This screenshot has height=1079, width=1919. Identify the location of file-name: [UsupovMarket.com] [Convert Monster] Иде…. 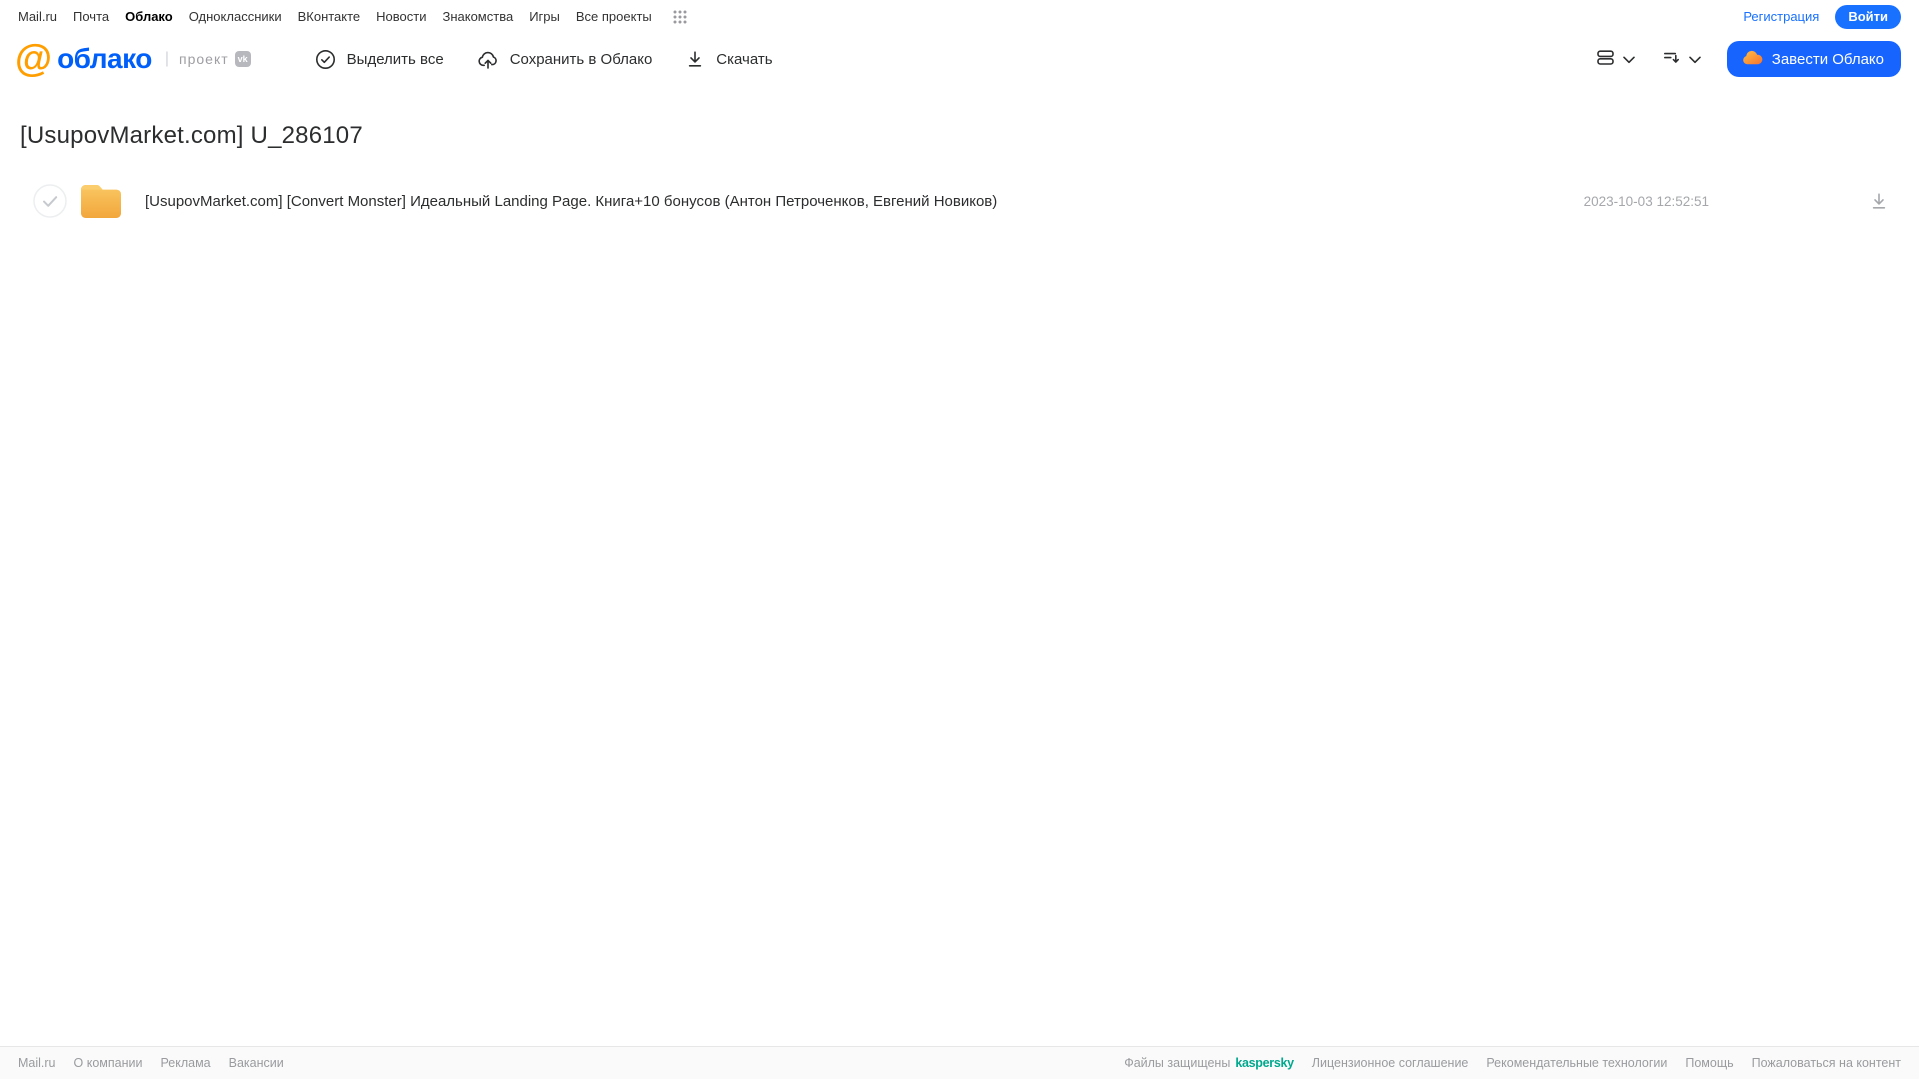
(864, 201).